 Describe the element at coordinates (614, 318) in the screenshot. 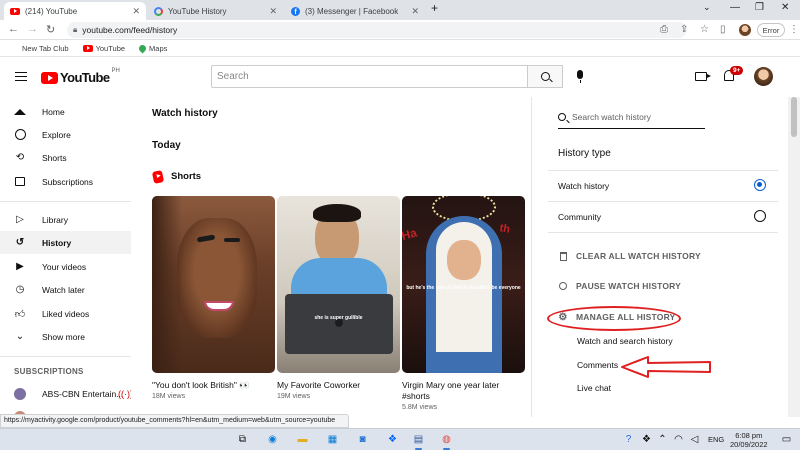

I see `annotation-ellipse` at that location.